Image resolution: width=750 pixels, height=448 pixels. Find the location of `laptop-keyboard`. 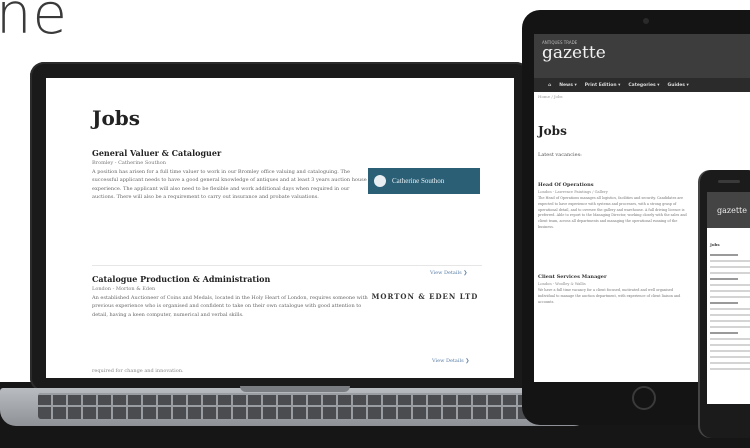

laptop-keyboard is located at coordinates (292, 406).